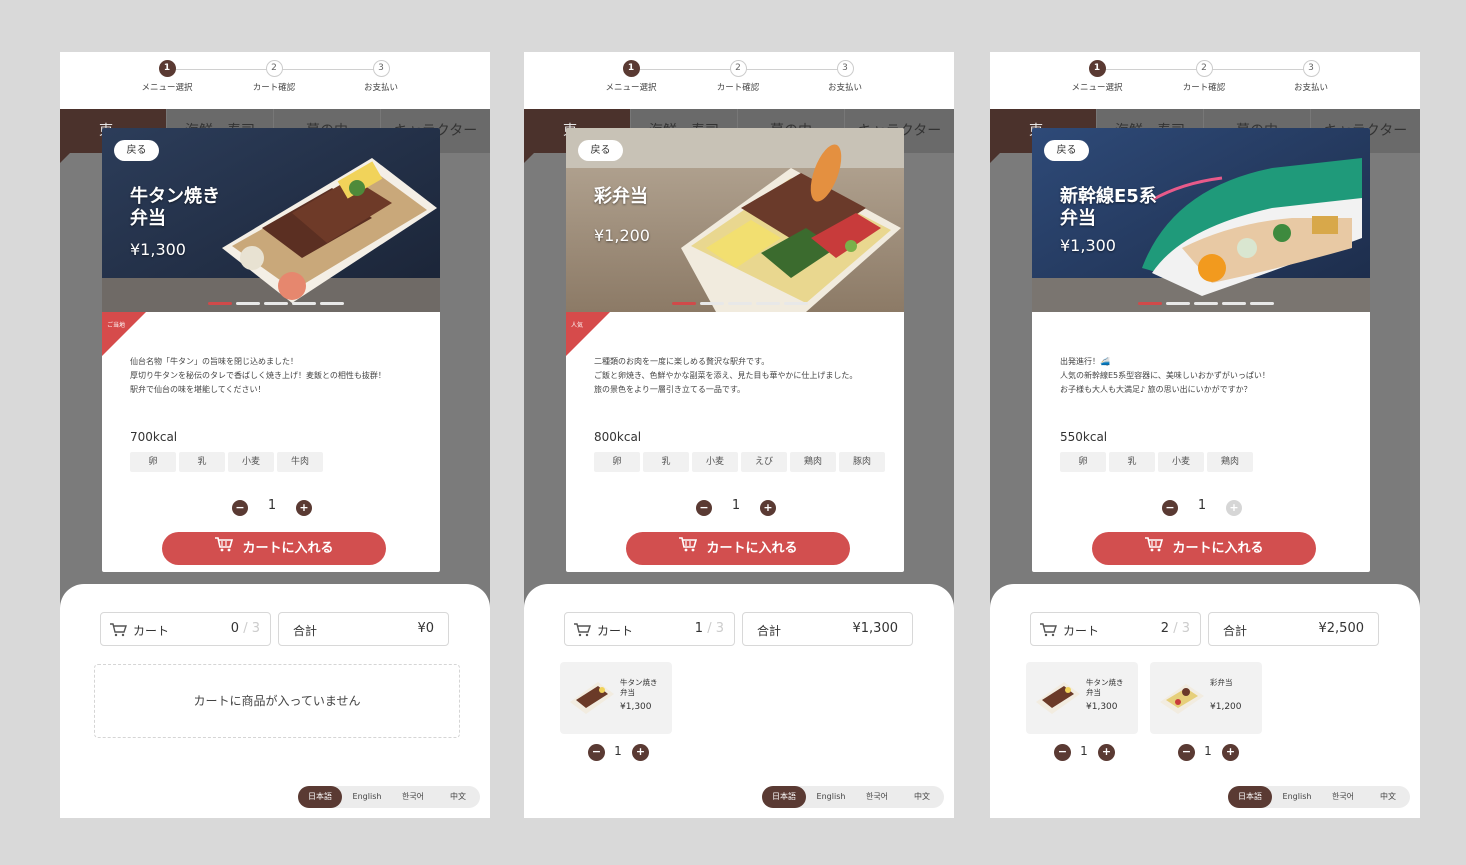 This screenshot has height=865, width=1466. What do you see at coordinates (726, 375) in the screenshot?
I see `description-line: ご飯と卵焼き、色鮮やかな副菜を添え、見た目も華やかに仕上げました。` at bounding box center [726, 375].